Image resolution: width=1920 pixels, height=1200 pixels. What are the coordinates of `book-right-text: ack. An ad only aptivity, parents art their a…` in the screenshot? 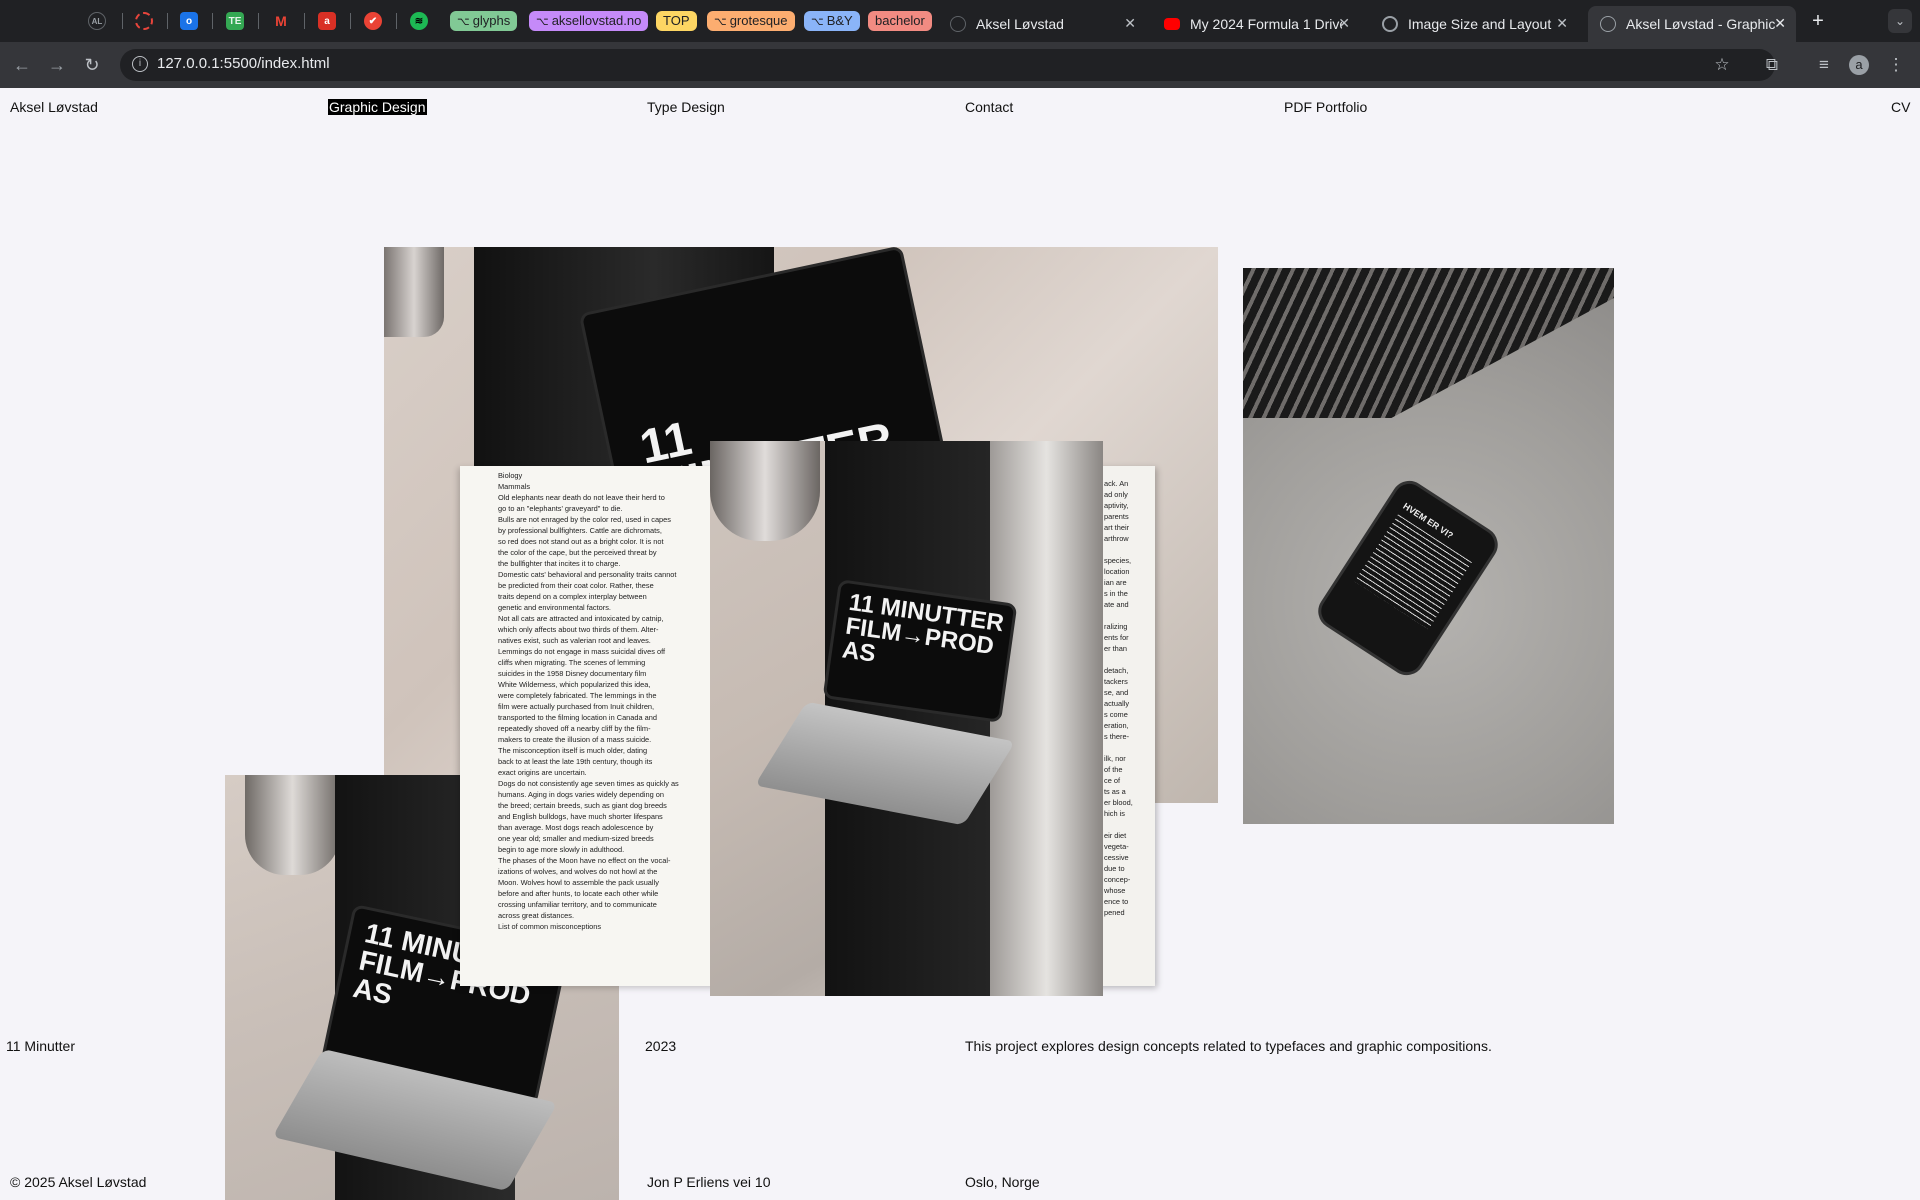 It's located at (1124, 698).